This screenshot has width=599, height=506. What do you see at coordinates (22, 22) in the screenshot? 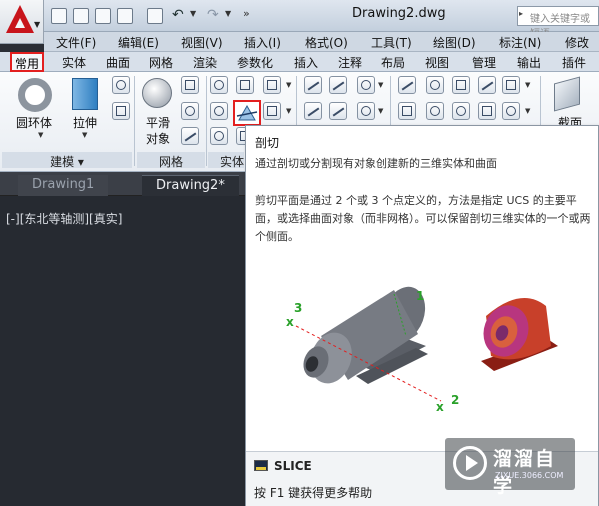
I see `application-menu-button: ▼` at bounding box center [22, 22].